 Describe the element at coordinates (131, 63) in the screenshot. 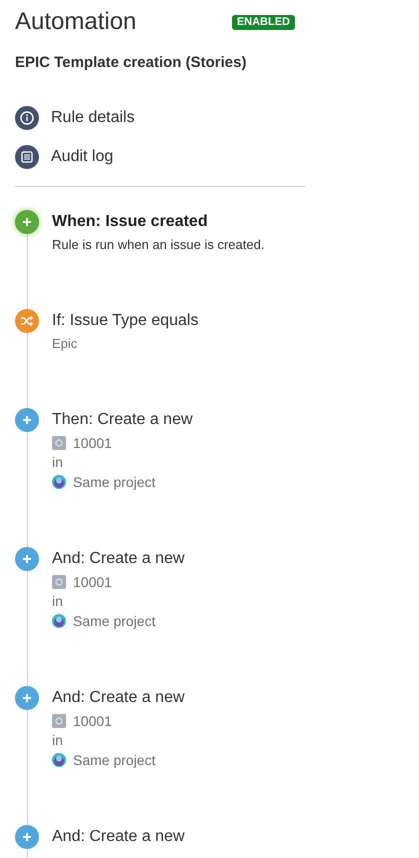

I see `rule-name: EPIC Template creation (Stories)` at that location.